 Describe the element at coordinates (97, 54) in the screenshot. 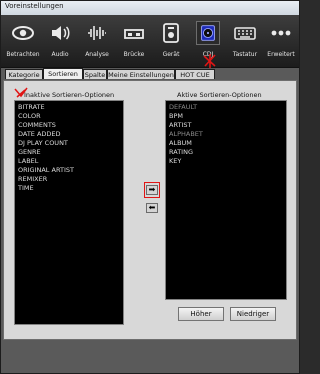

I see `toolbar-item-label: Analyse` at that location.